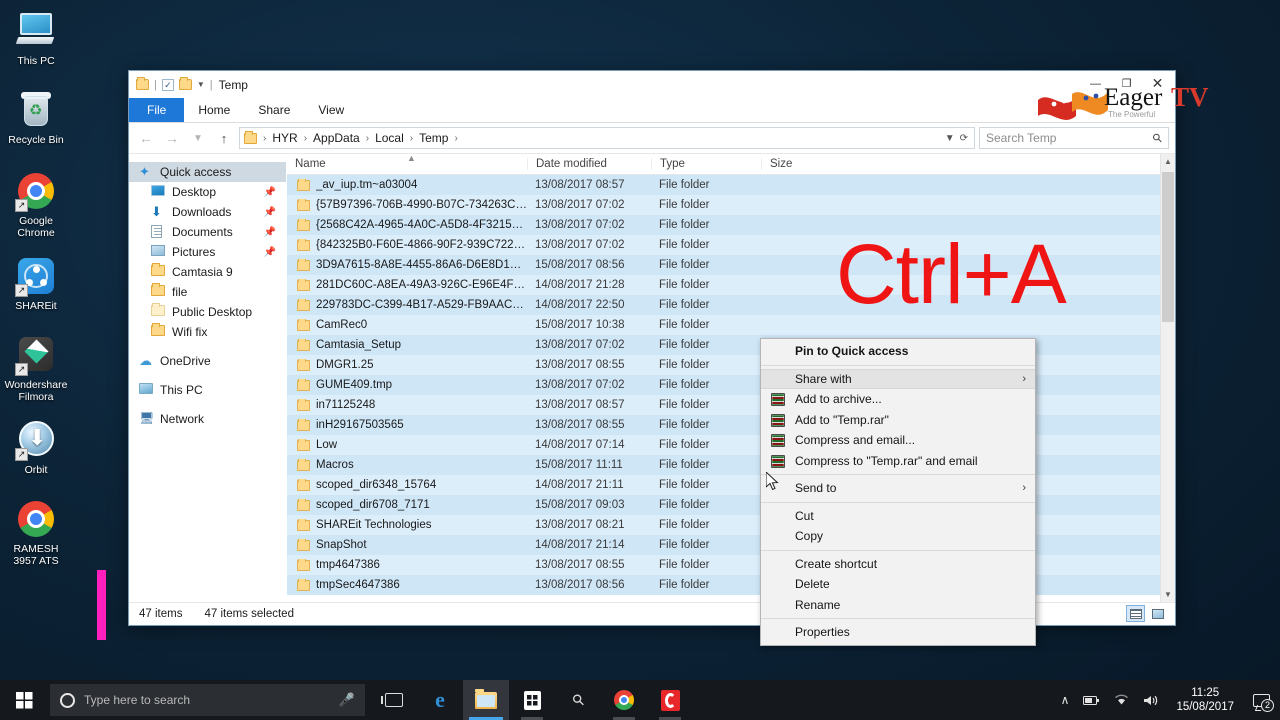 Image resolution: width=1280 pixels, height=720 pixels. Describe the element at coordinates (731, 365) in the screenshot. I see `table-row: DMGR1.25 13/08/2017 08:55 File folder` at that location.